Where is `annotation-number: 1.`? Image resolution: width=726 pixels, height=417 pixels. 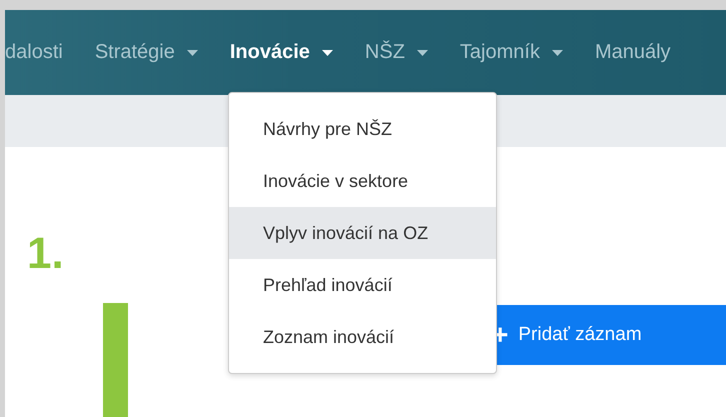
annotation-number: 1. is located at coordinates (45, 254).